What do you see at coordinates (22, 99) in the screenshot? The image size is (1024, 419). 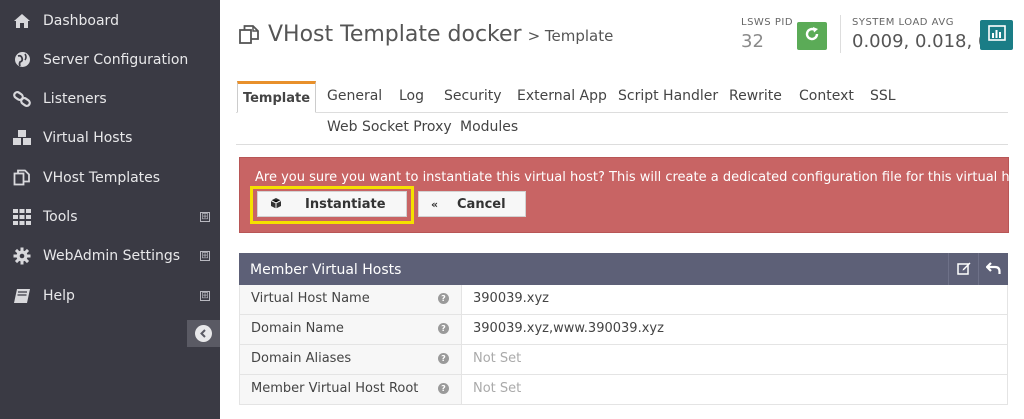 I see `link-icon` at bounding box center [22, 99].